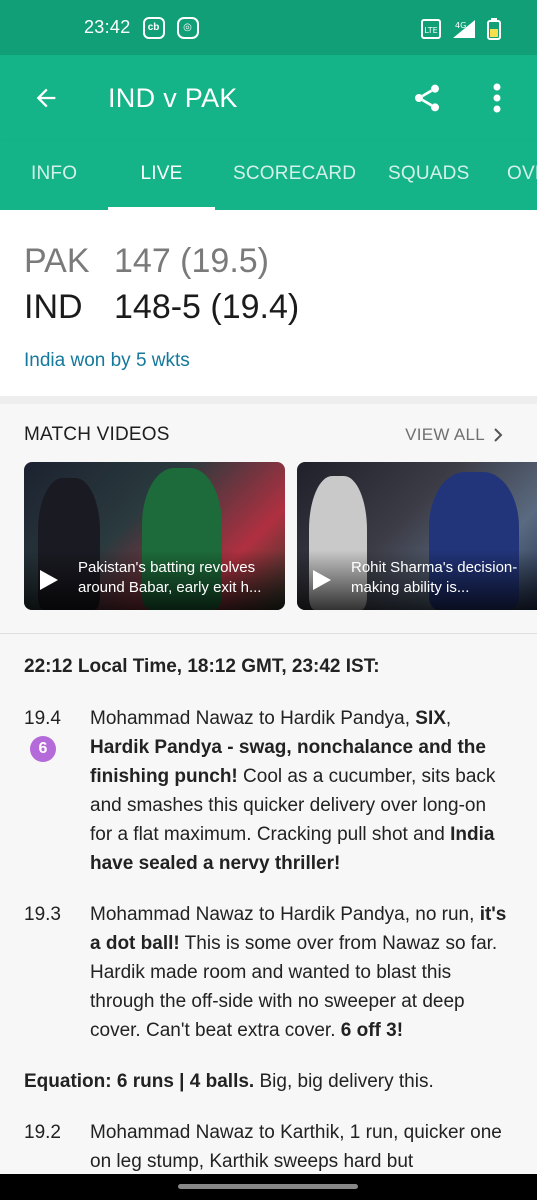  What do you see at coordinates (268, 27) in the screenshot?
I see `status-bar: 23:42 cb ◎ LTE 4G` at bounding box center [268, 27].